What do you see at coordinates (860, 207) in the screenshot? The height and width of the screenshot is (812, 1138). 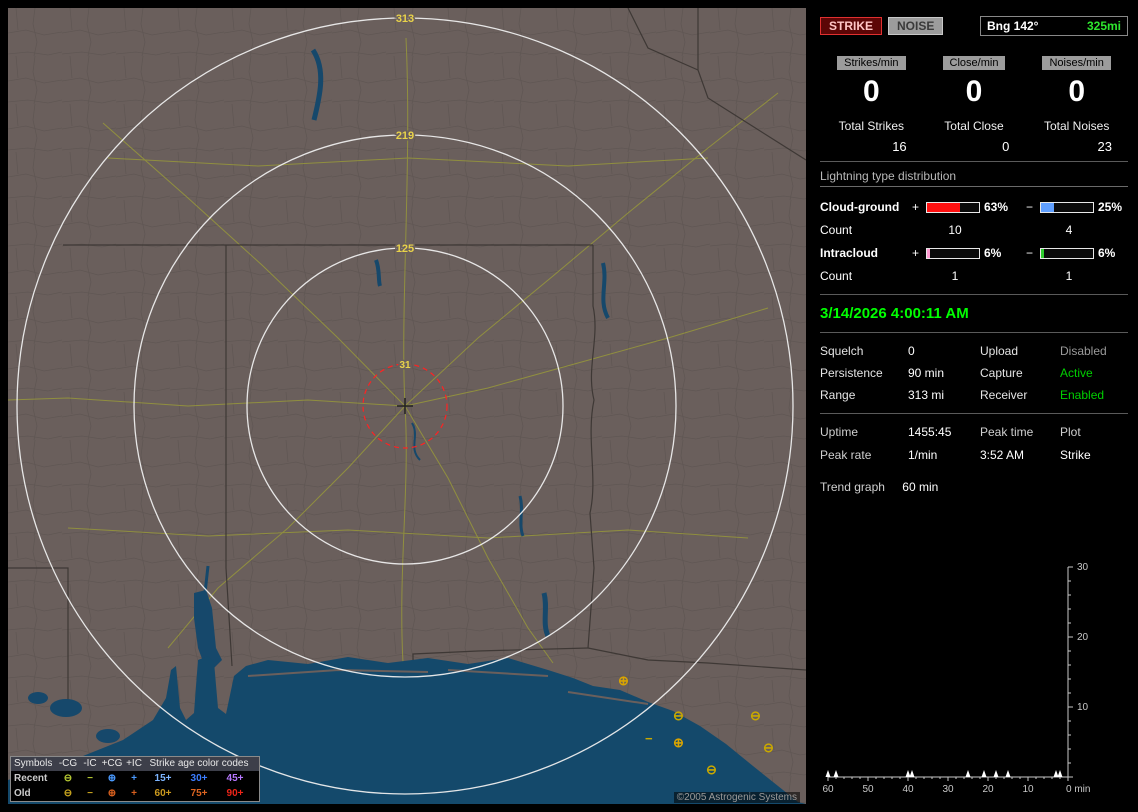 I see `cloud-ground-label: Cloud-ground` at bounding box center [860, 207].